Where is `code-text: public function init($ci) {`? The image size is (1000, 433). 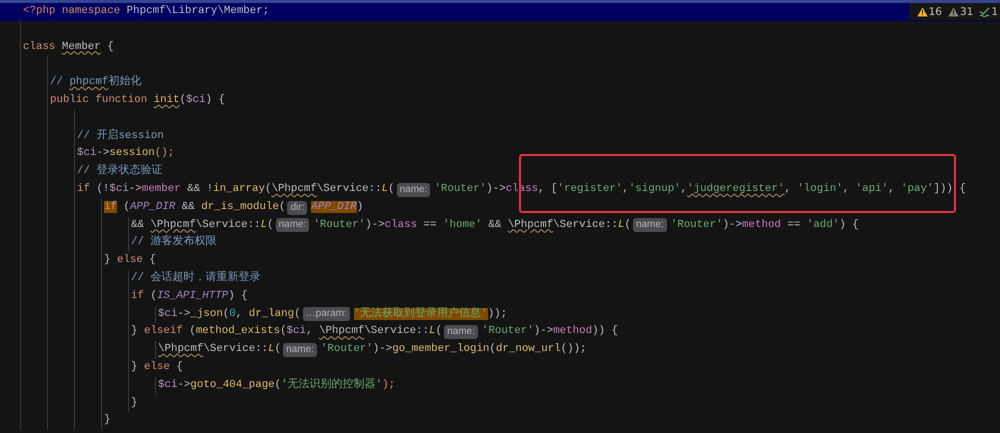 code-text: public function init($ci) { is located at coordinates (137, 100).